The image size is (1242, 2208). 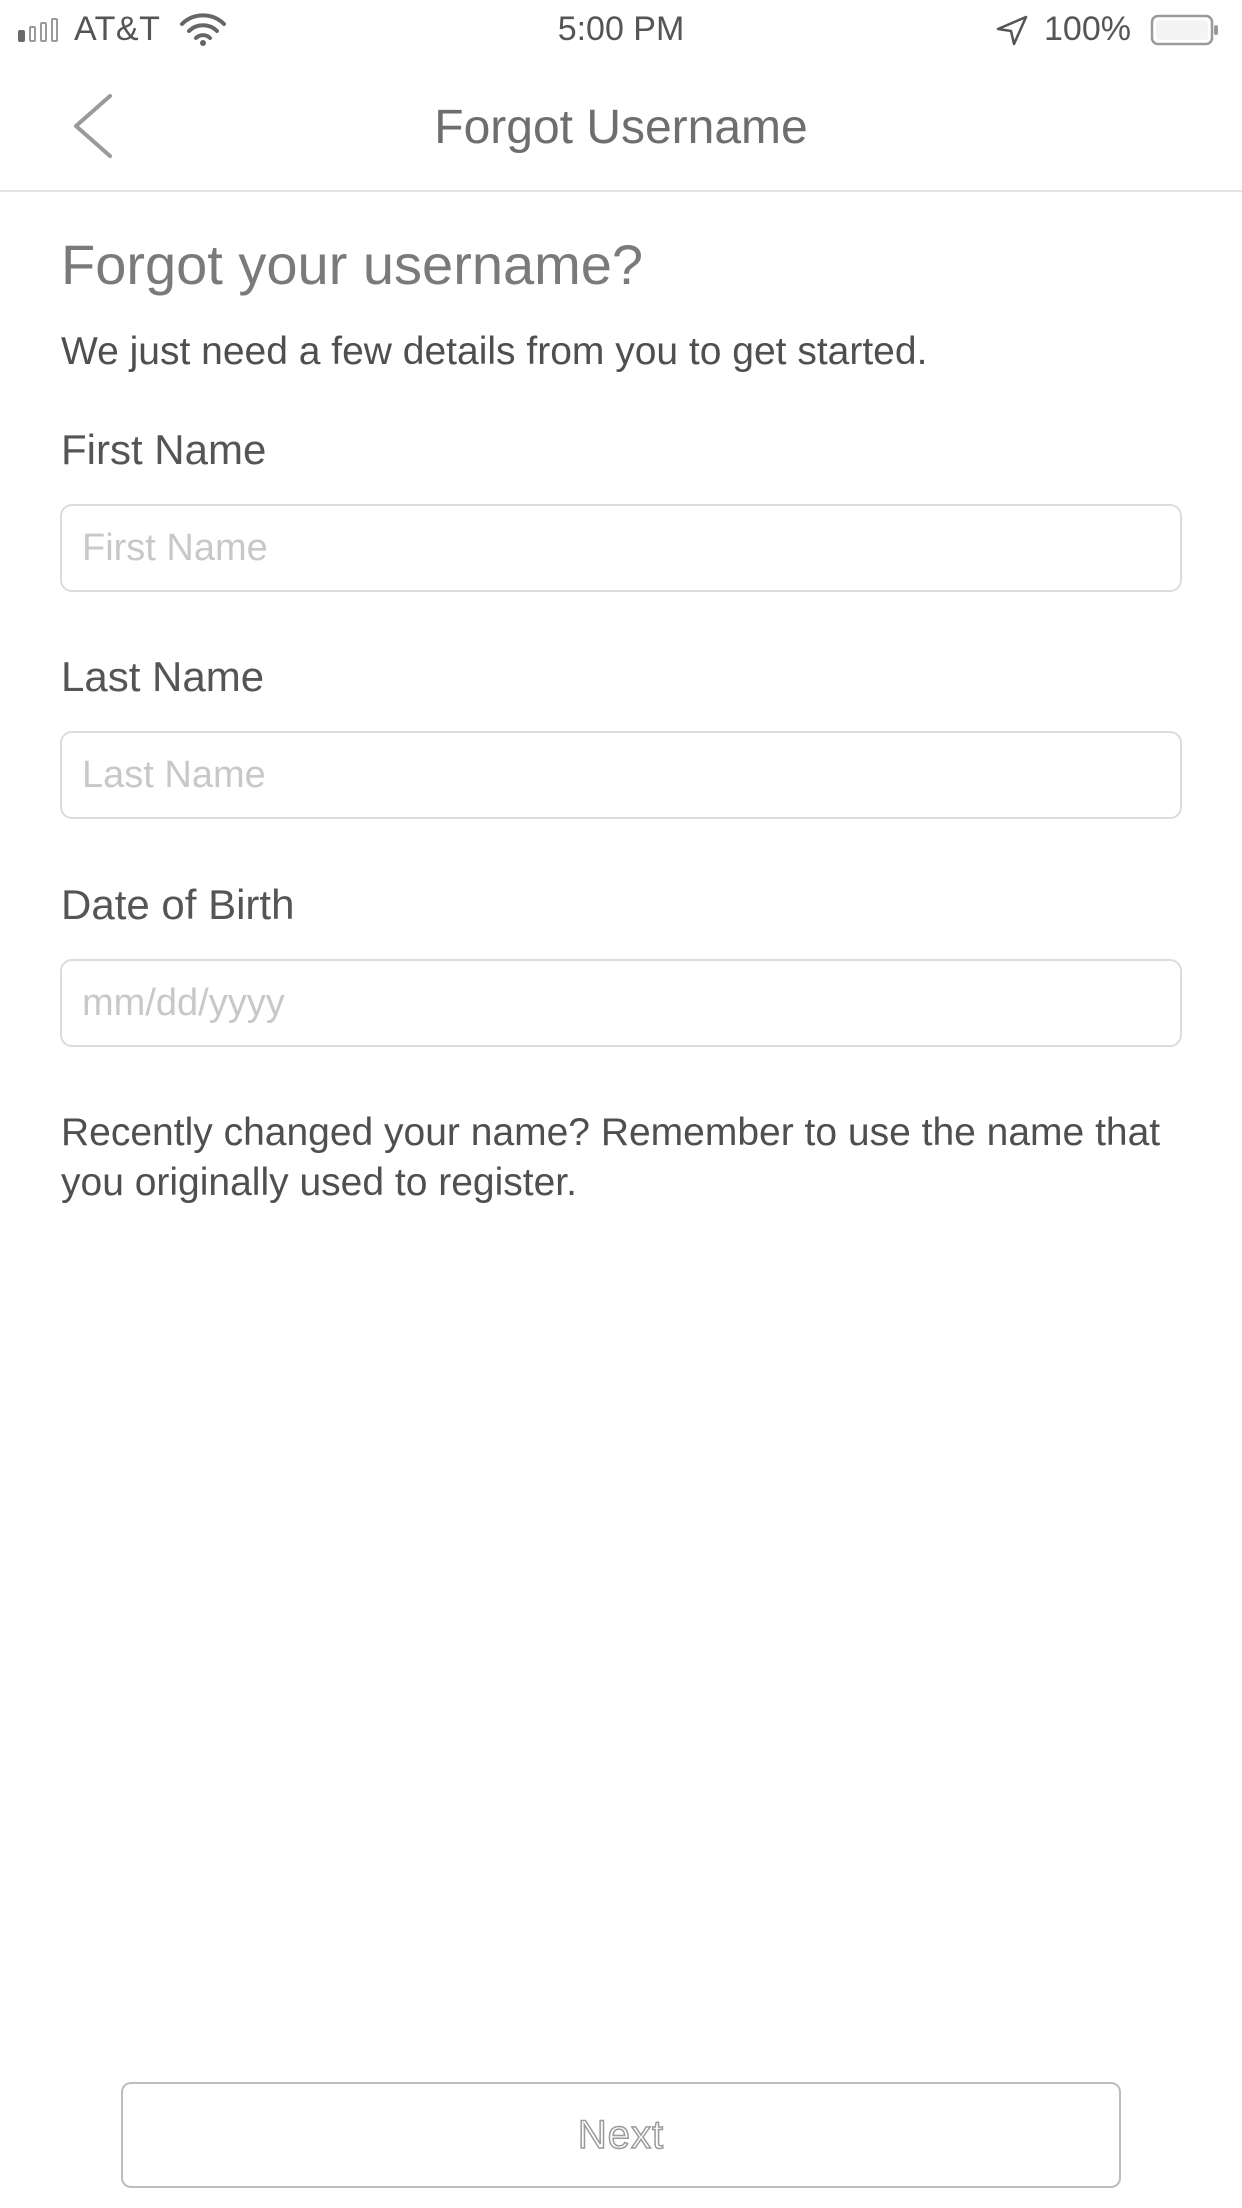 I want to click on battery-percentage: 100%, so click(x=1087, y=29).